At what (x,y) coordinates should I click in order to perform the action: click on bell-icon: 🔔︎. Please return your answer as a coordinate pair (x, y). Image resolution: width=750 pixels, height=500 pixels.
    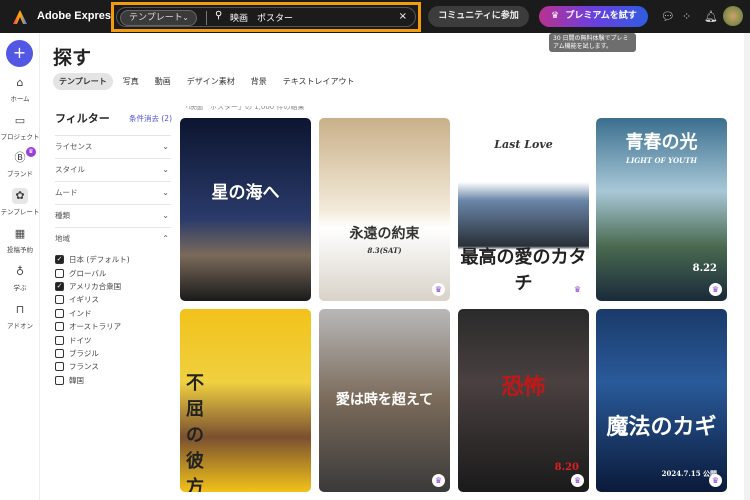
    Looking at the image, I should click on (711, 16).